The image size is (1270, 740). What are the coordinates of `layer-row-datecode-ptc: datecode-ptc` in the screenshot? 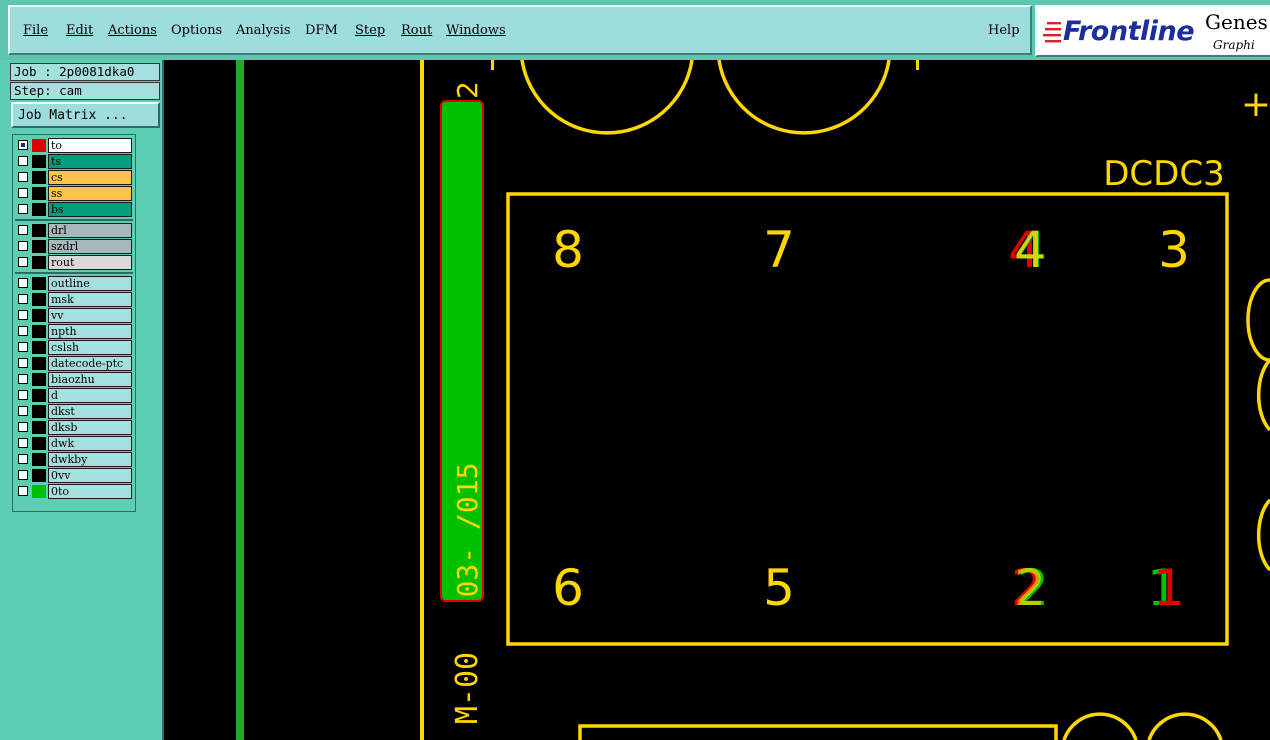 It's located at (74, 363).